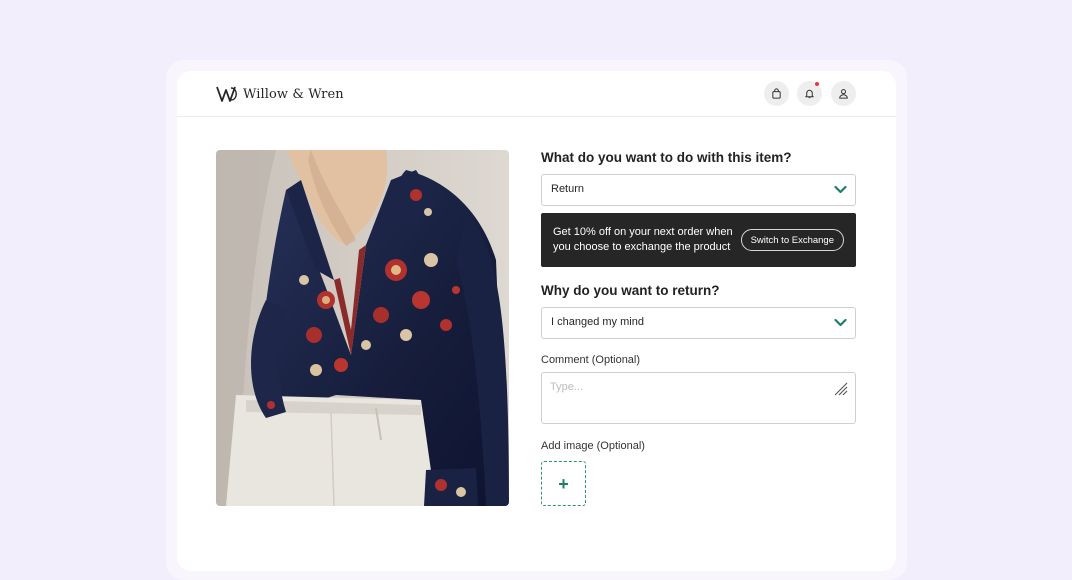  I want to click on reason-select: I changed my mind, so click(698, 323).